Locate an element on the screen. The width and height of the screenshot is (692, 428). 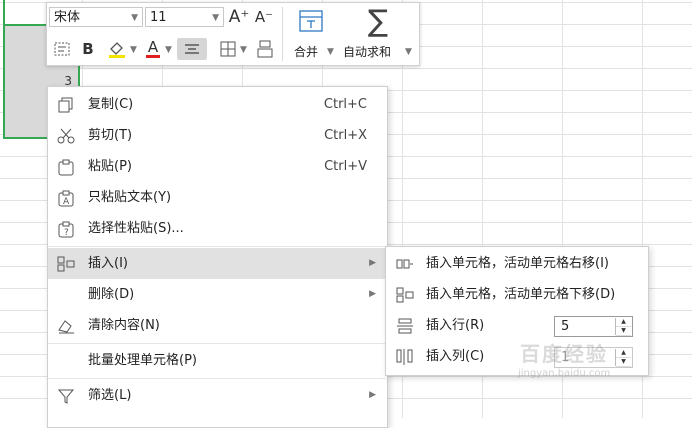
insert-cell-down-icon is located at coordinates (405, 295).